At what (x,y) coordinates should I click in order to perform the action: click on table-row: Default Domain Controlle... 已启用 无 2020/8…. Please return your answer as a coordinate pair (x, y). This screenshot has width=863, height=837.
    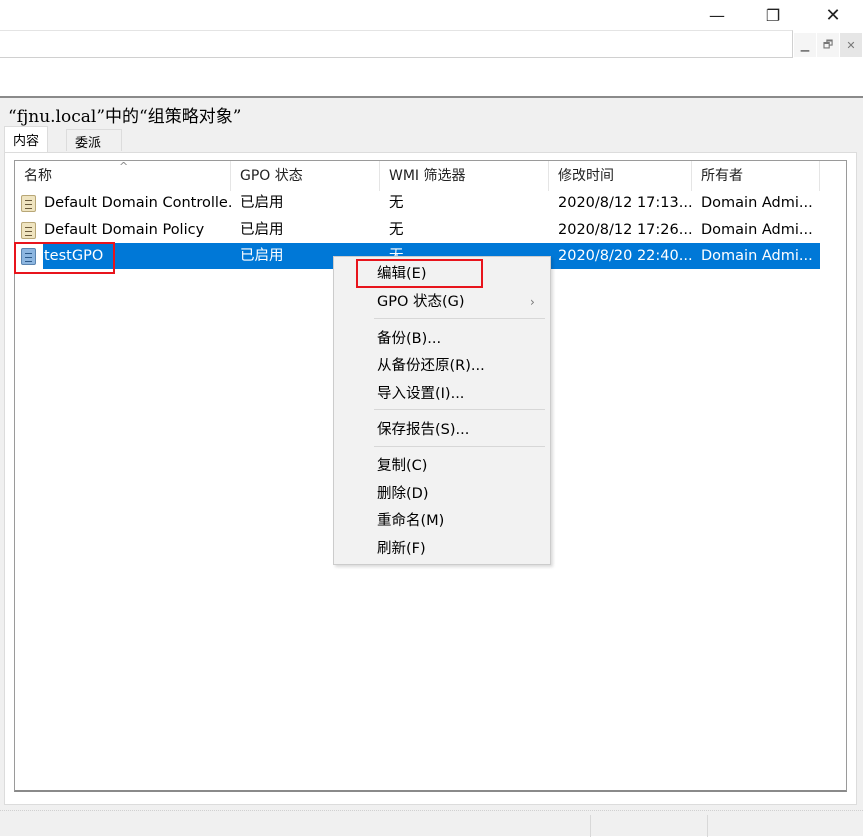
    Looking at the image, I should click on (417, 203).